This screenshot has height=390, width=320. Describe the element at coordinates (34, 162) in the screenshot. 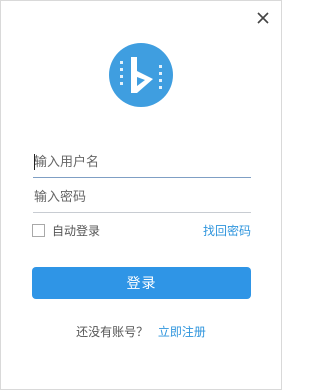

I see `text-caret` at that location.